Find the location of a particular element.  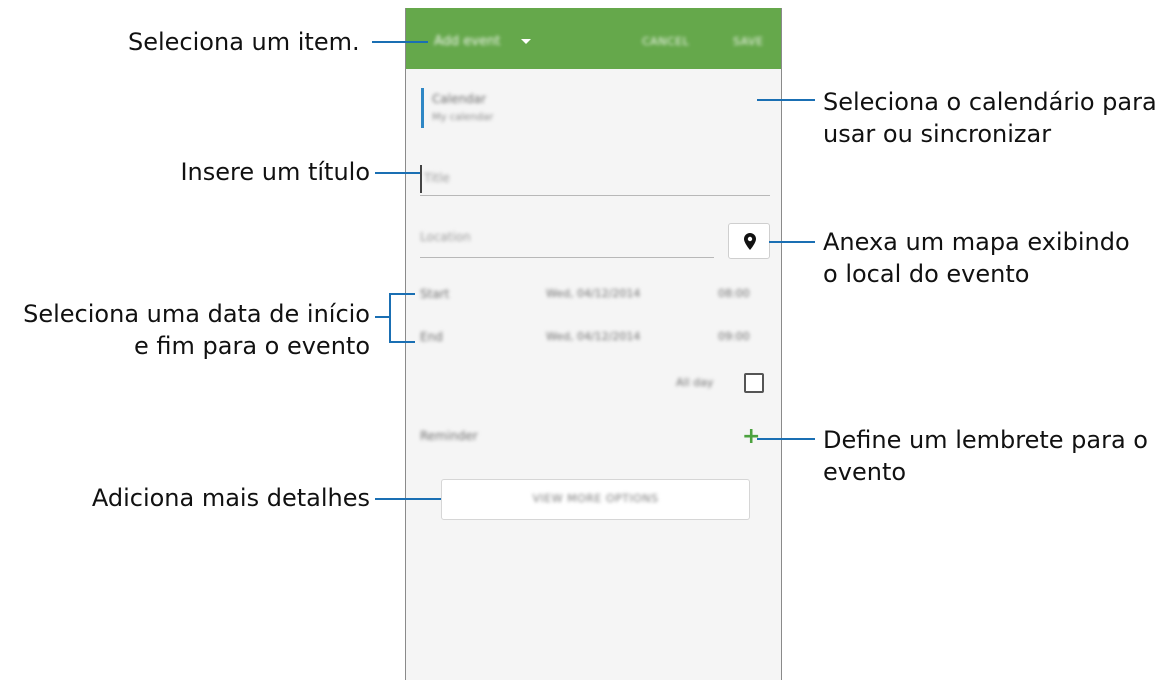

more-options-label: VIEW MORE OPTIONS is located at coordinates (595, 498).